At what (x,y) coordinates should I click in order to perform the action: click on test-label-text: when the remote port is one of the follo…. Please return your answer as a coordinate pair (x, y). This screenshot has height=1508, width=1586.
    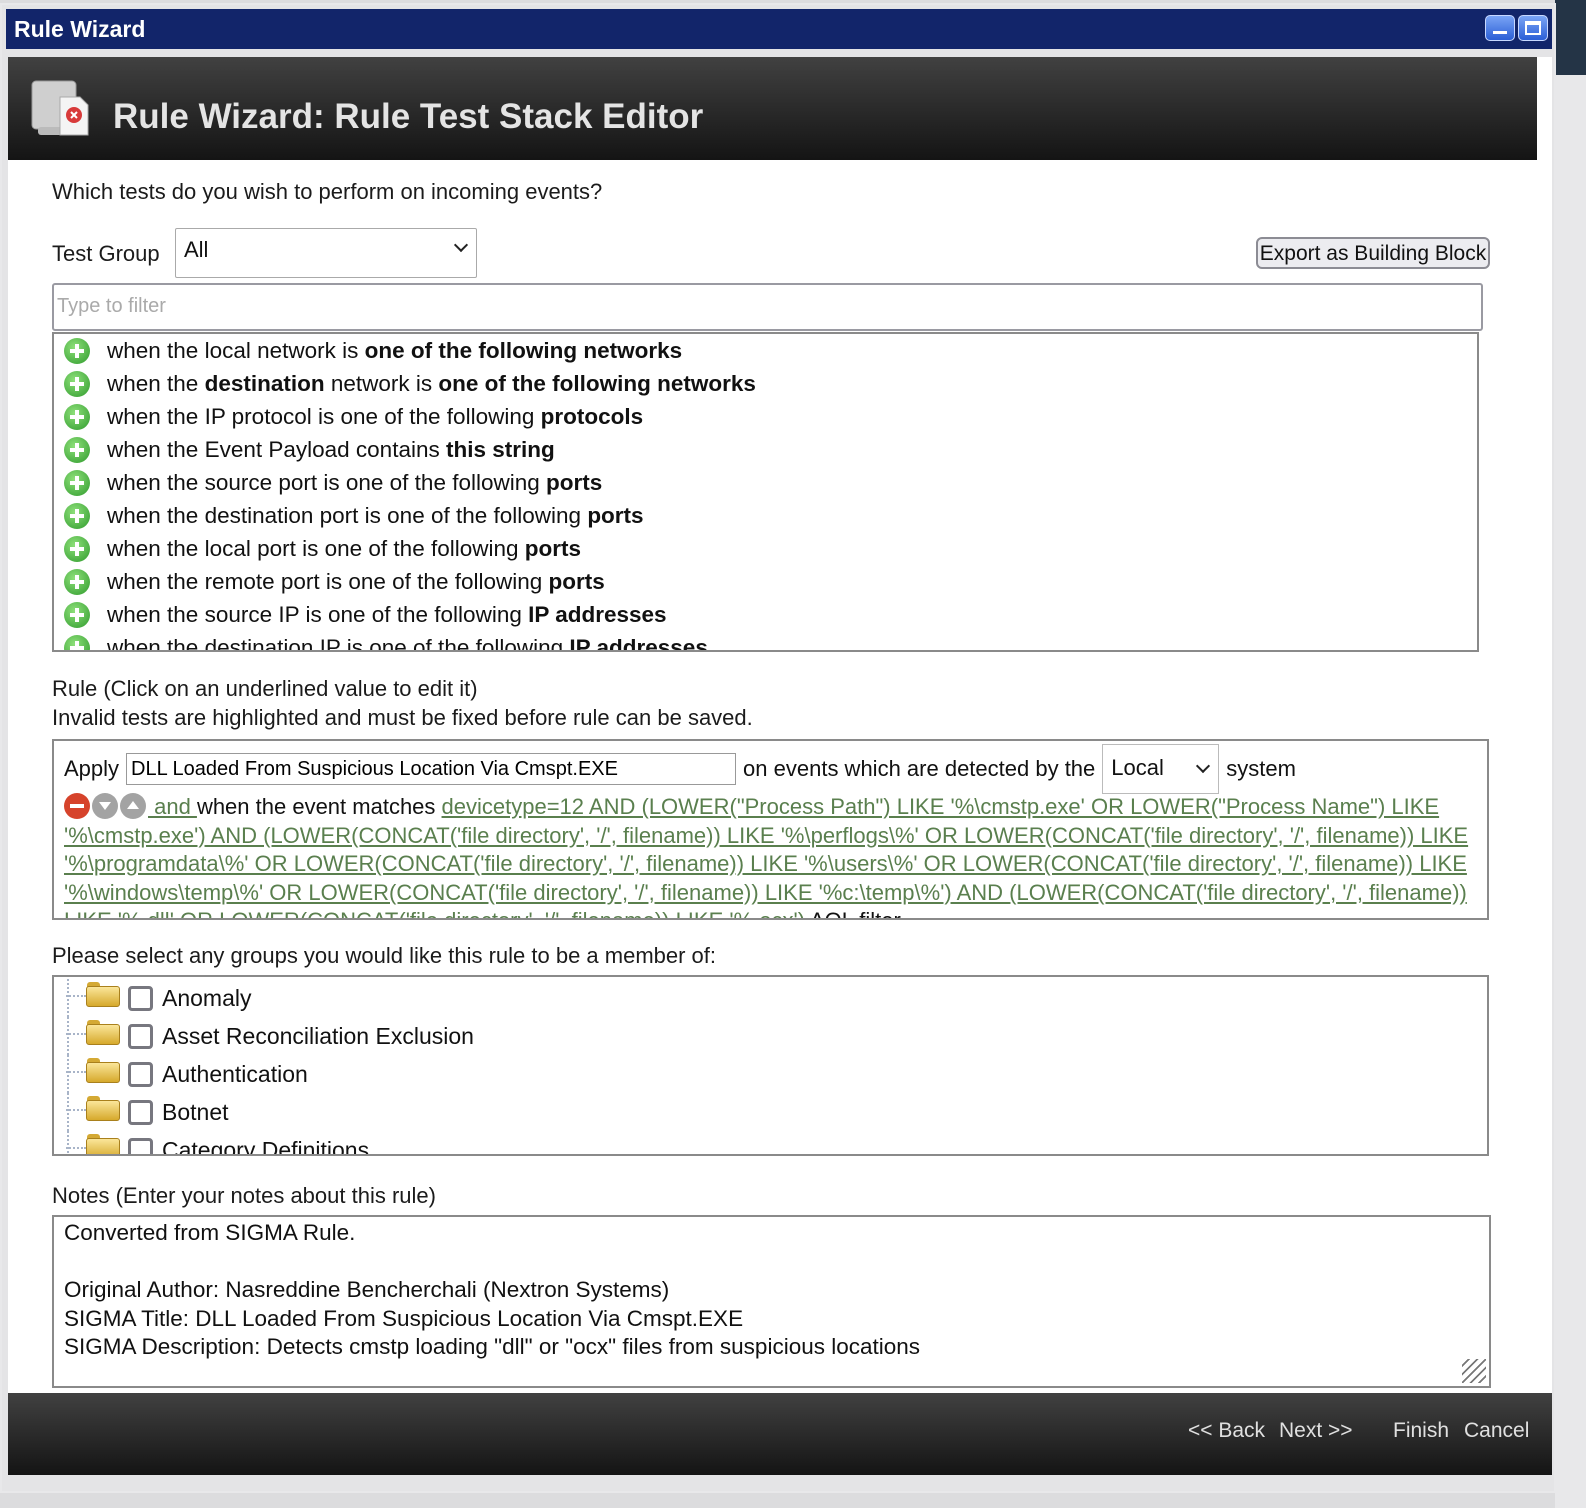
    Looking at the image, I should click on (328, 581).